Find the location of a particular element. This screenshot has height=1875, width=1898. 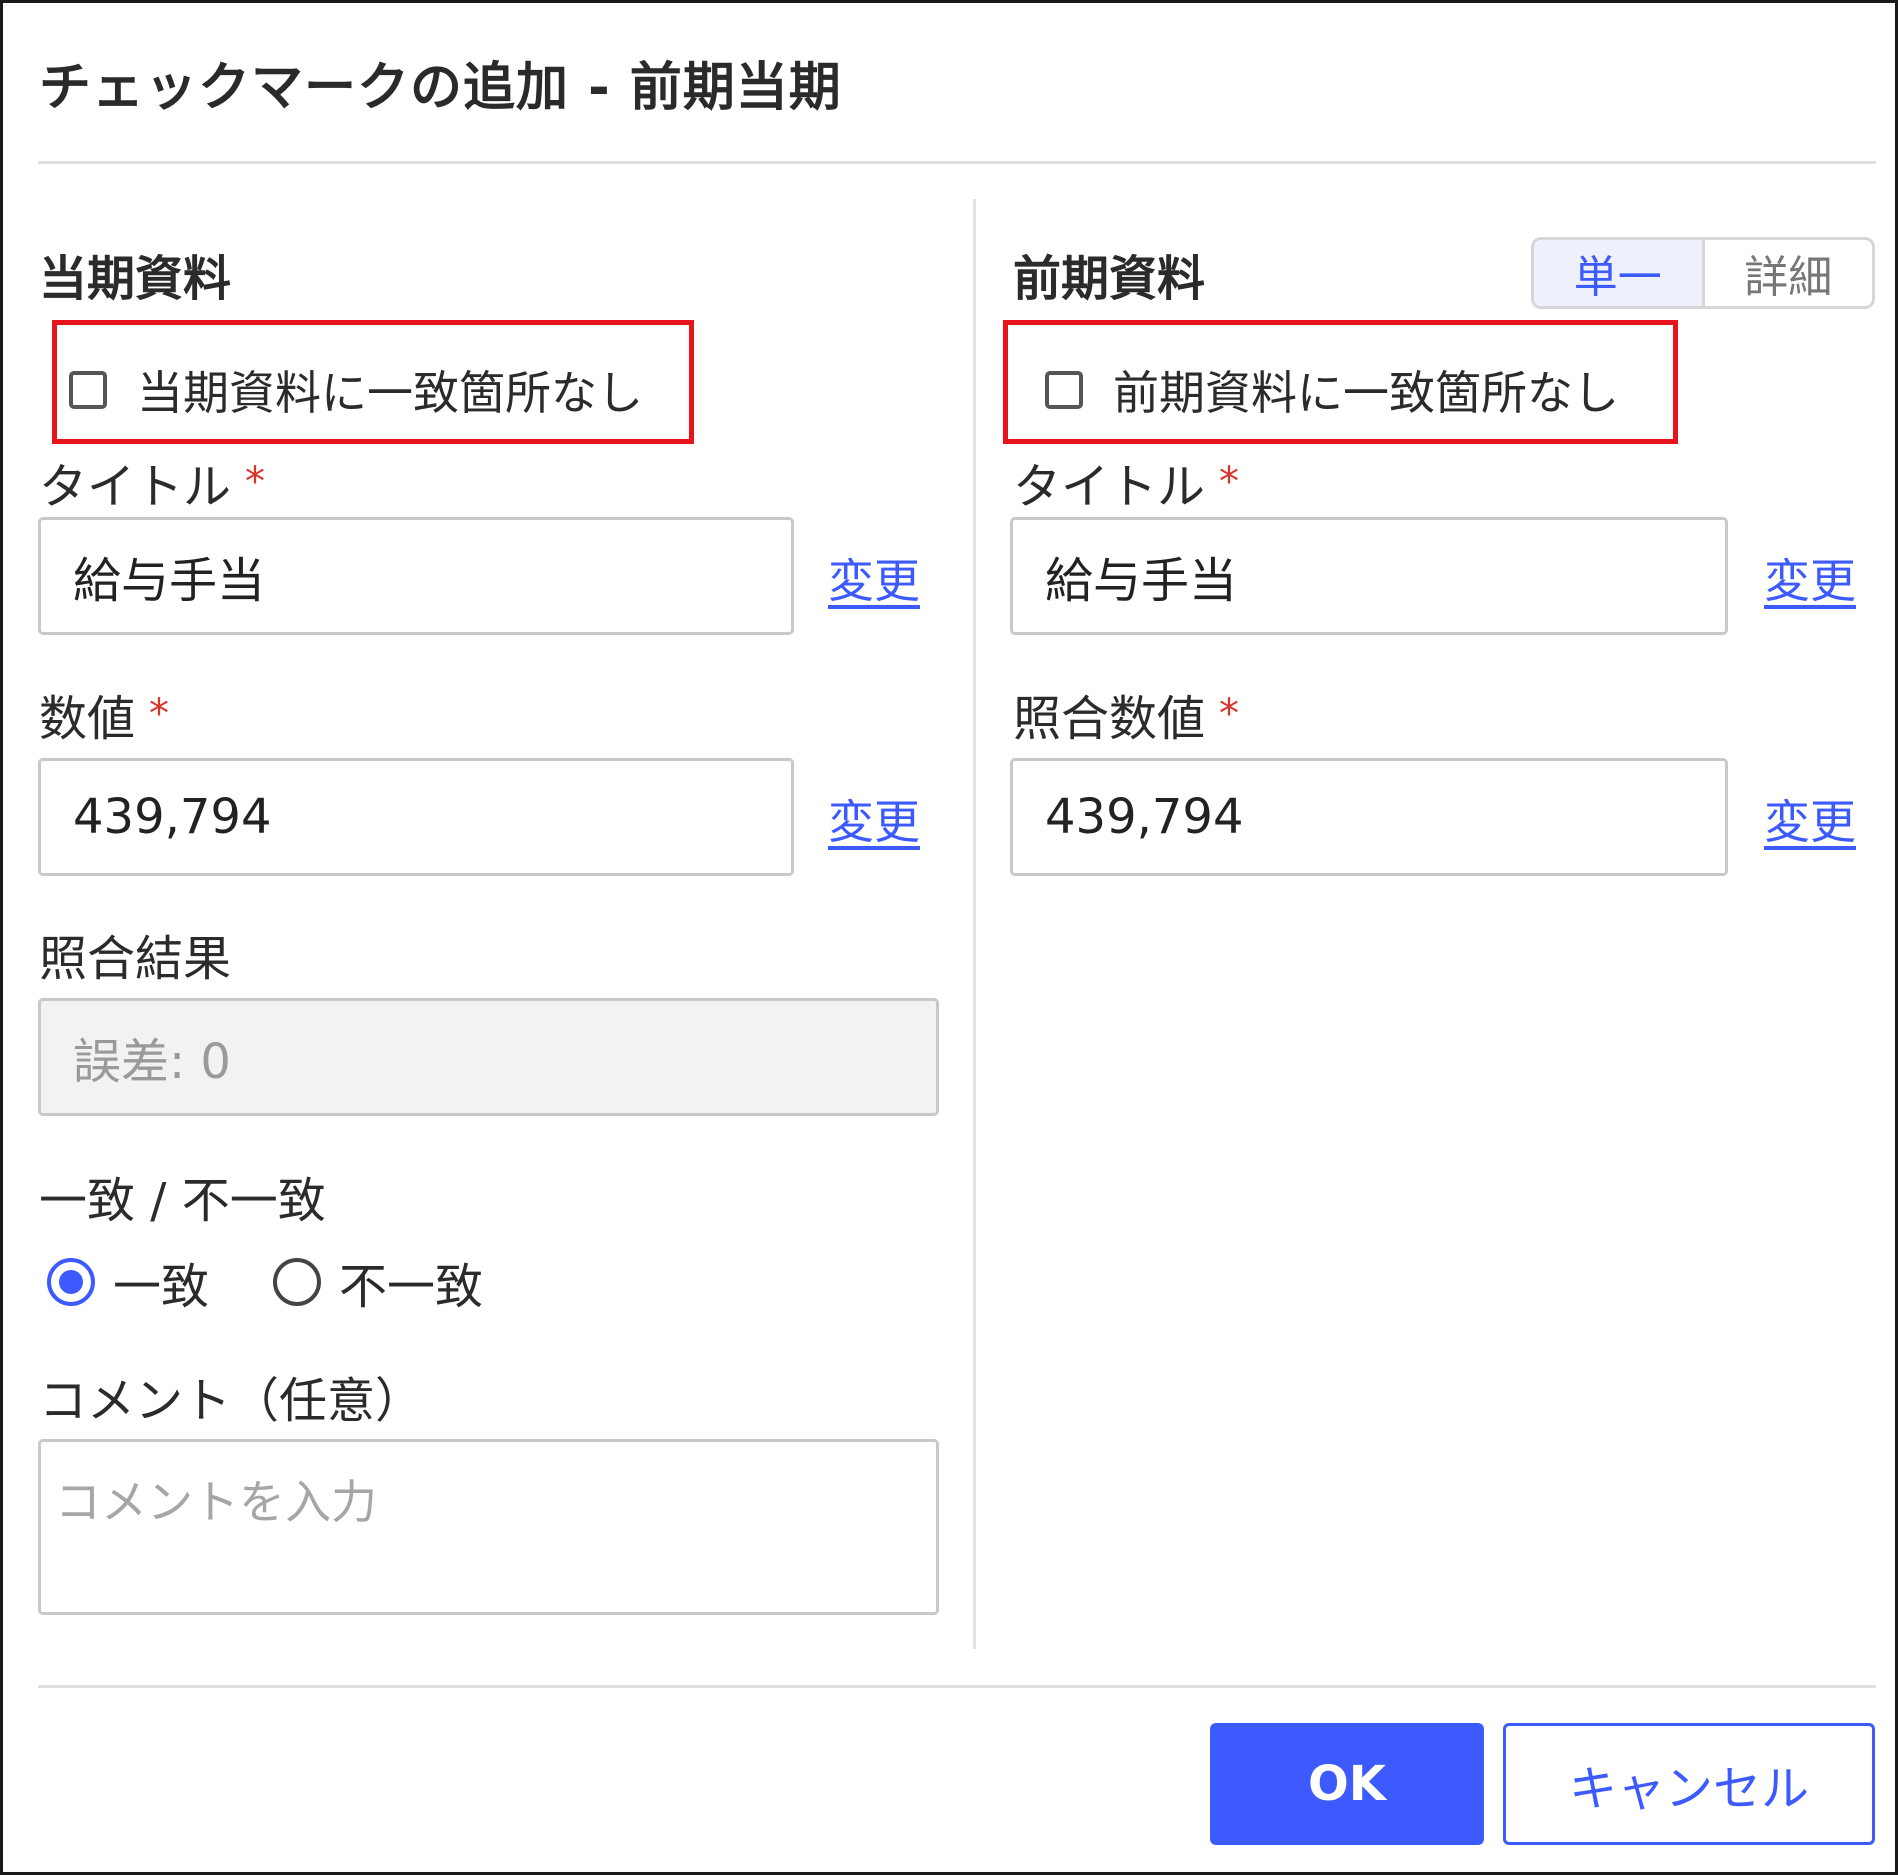

previous-value-value: 439,794 is located at coordinates (1144, 817).